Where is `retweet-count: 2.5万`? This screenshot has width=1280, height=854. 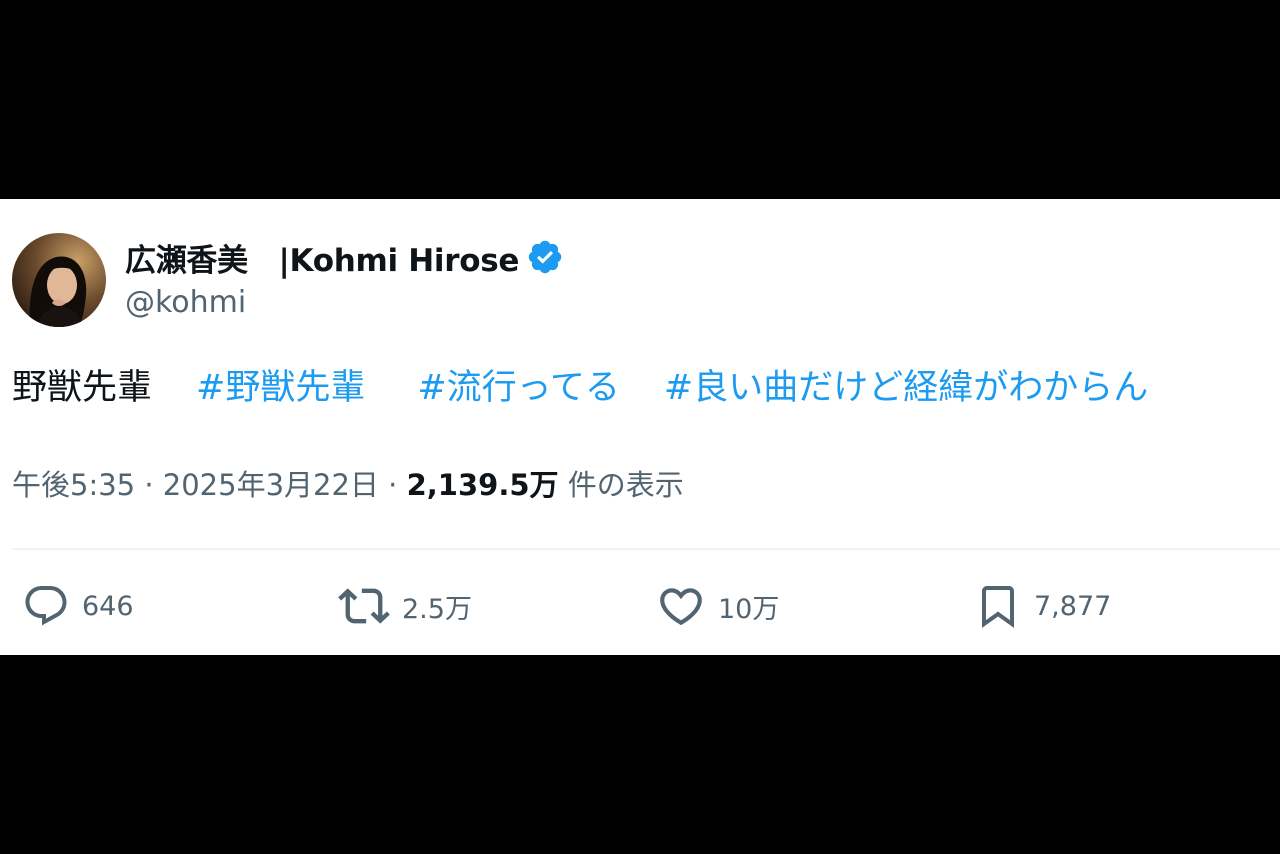
retweet-count: 2.5万 is located at coordinates (437, 609).